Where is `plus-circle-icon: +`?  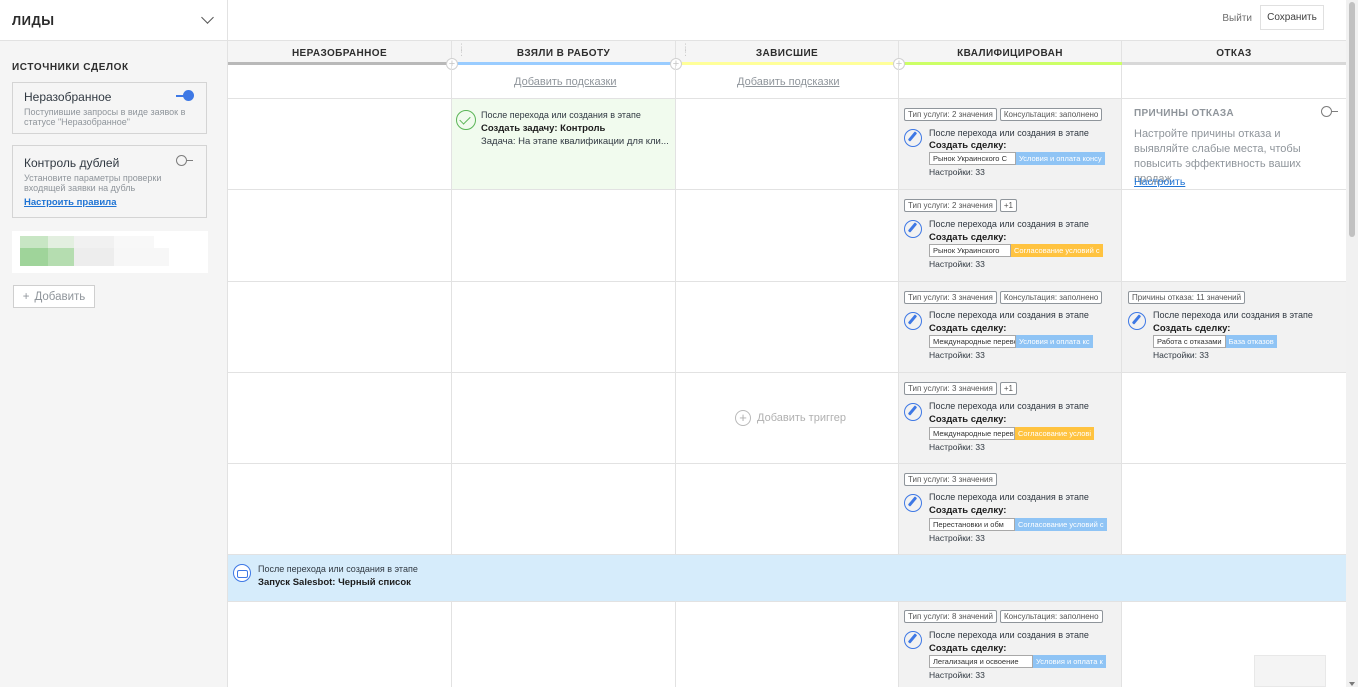 plus-circle-icon: + is located at coordinates (743, 418).